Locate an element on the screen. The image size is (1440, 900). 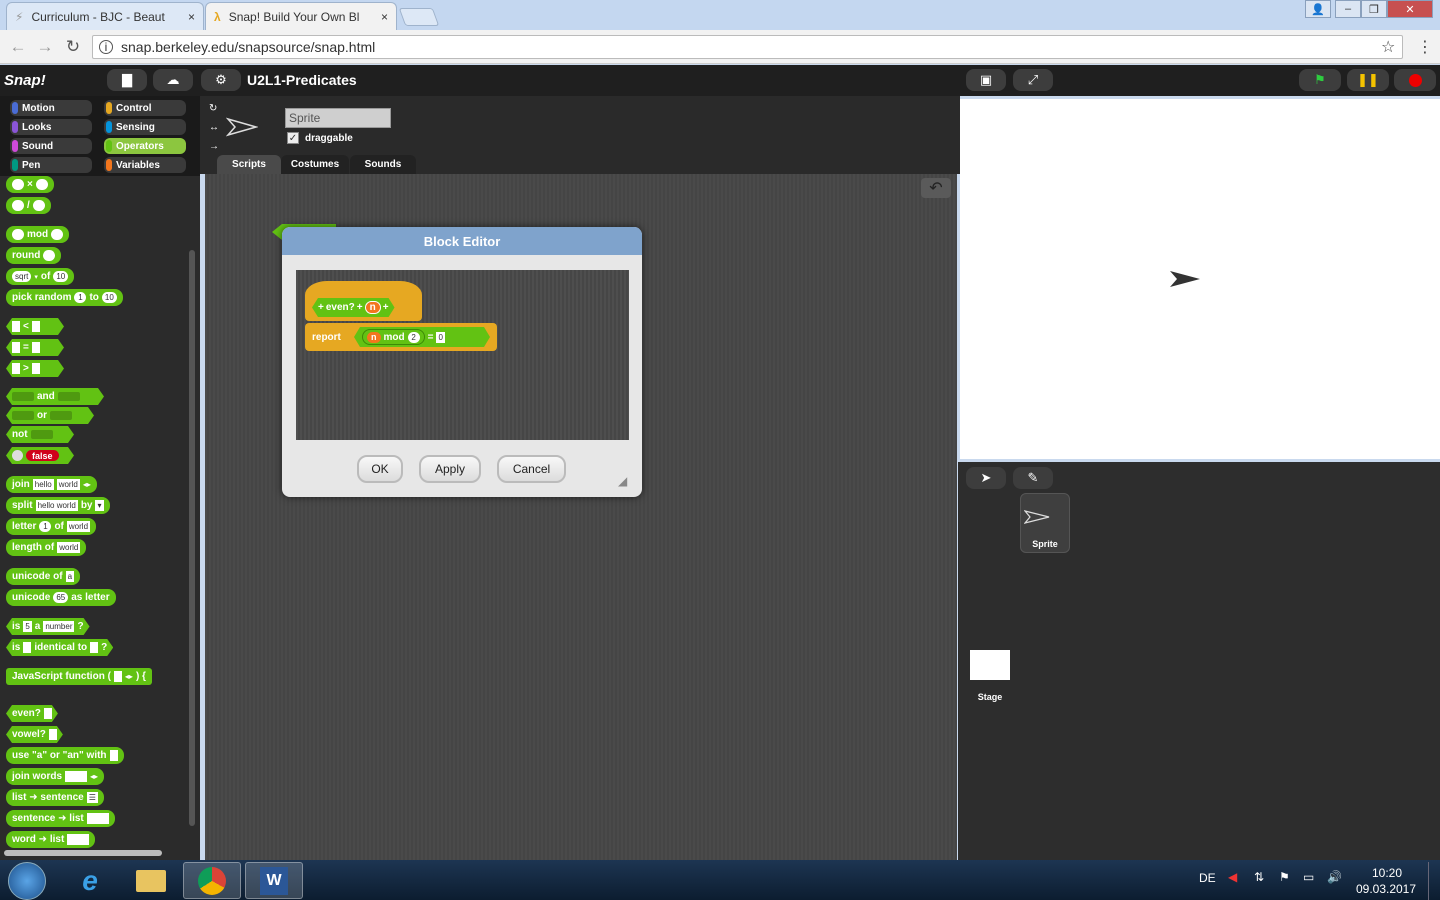
volume-icon: 🔊 is located at coordinates (1334, 877).